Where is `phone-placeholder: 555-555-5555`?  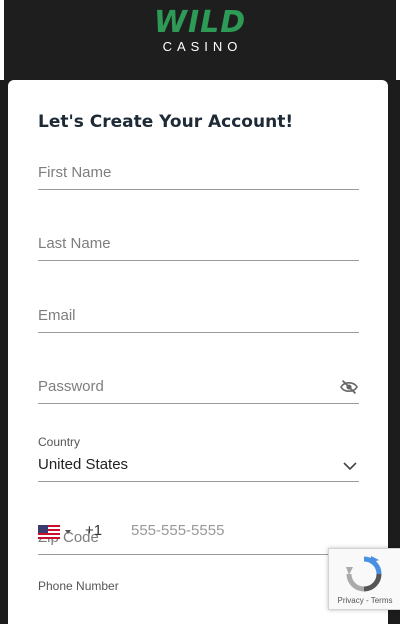
phone-placeholder: 555-555-5555 is located at coordinates (177, 530).